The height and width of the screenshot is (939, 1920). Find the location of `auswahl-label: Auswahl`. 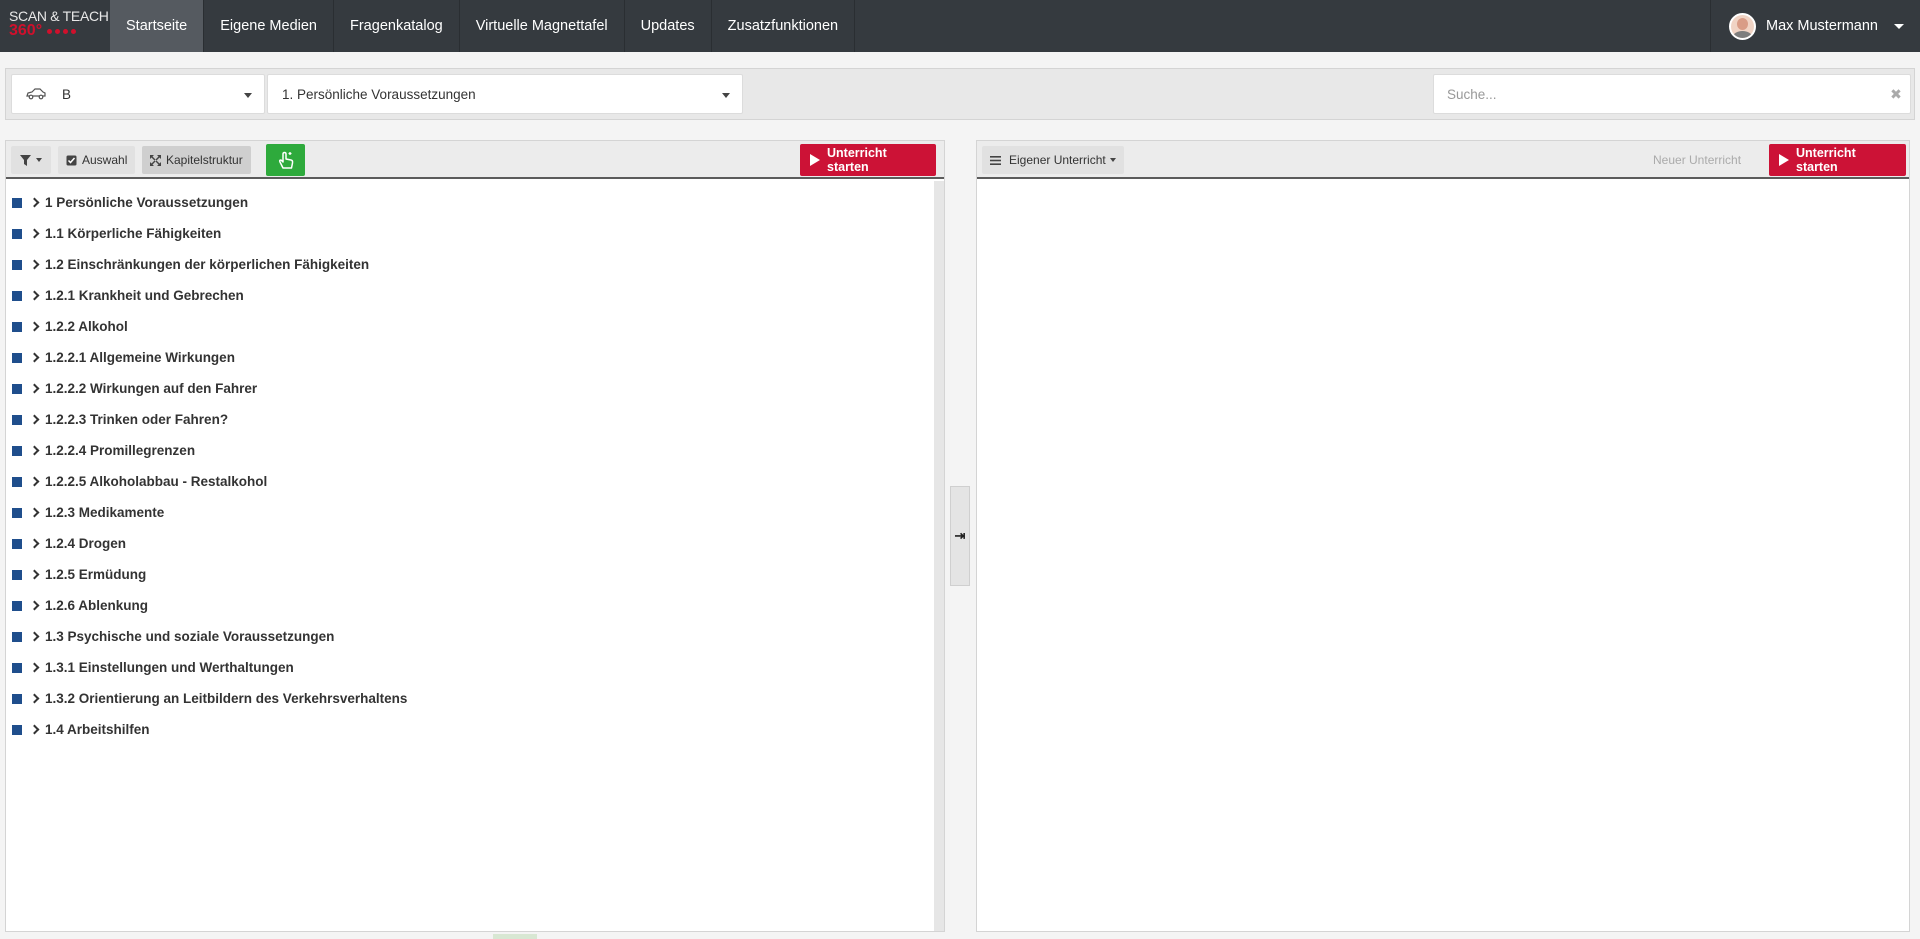

auswahl-label: Auswahl is located at coordinates (105, 160).